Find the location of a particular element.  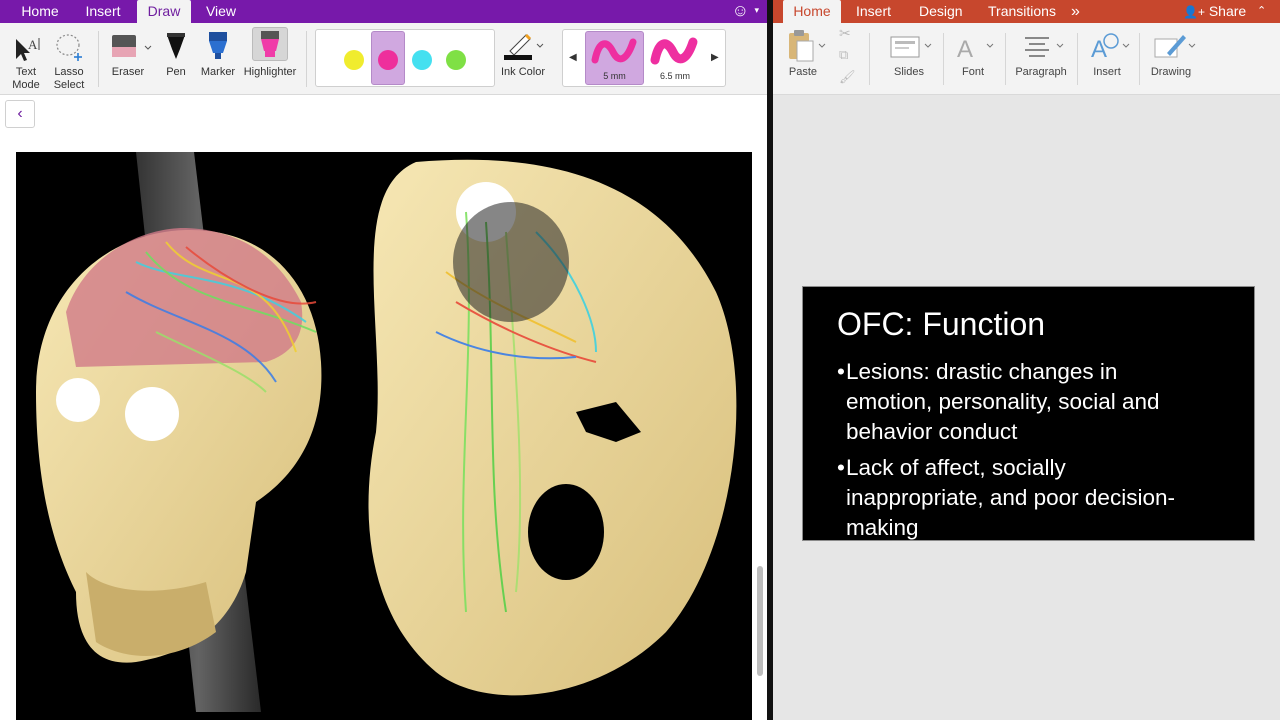

lasso-label-2: Select is located at coordinates (69, 85).